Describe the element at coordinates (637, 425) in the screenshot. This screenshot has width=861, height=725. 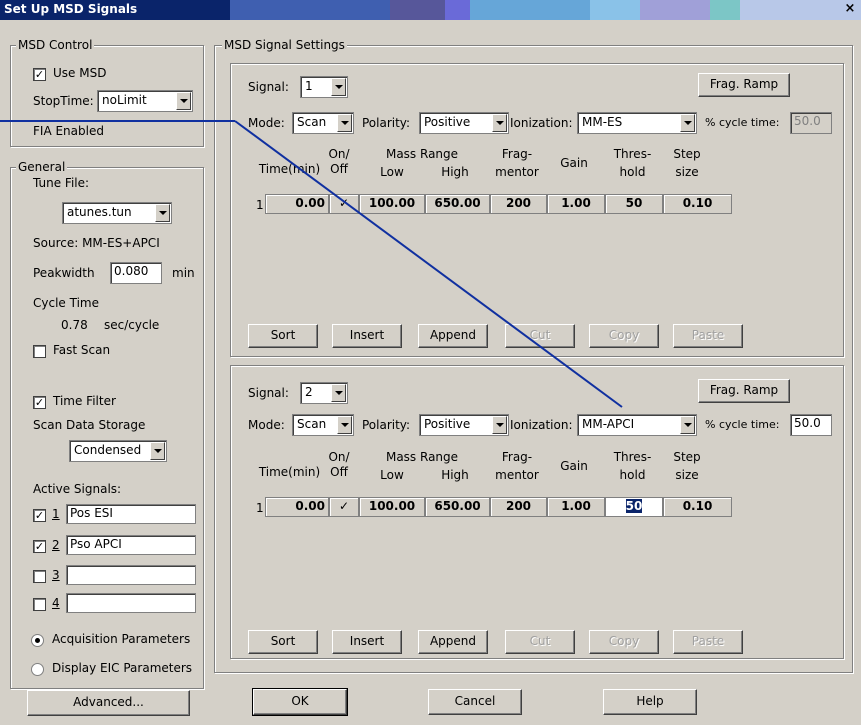
I see `ionization-combo: MM-APCI` at that location.